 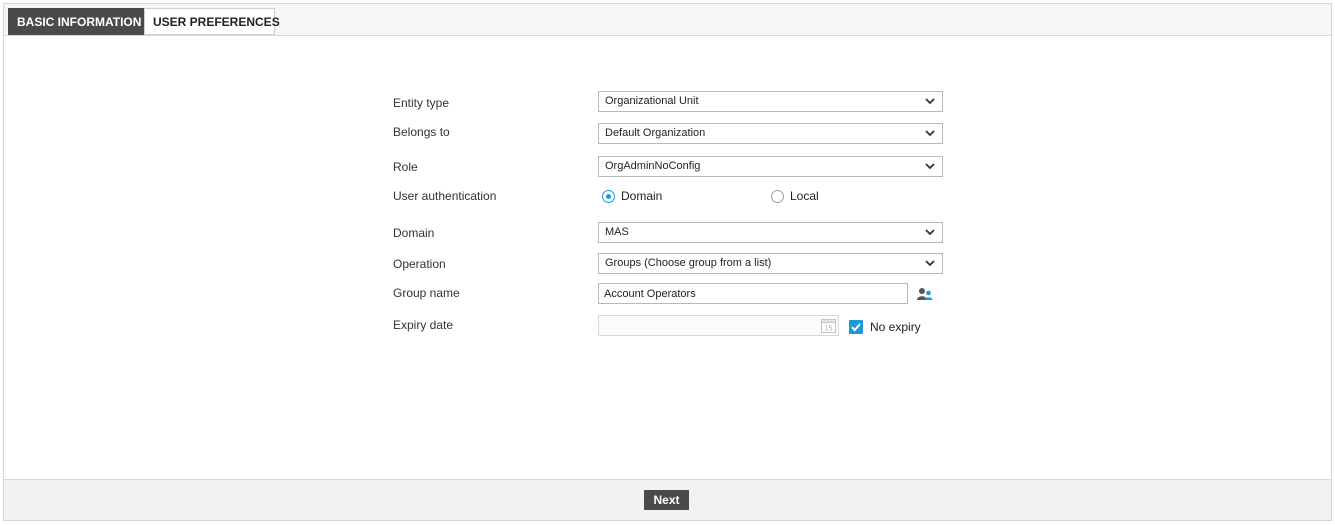 What do you see at coordinates (405, 167) in the screenshot?
I see `role-label: Role` at bounding box center [405, 167].